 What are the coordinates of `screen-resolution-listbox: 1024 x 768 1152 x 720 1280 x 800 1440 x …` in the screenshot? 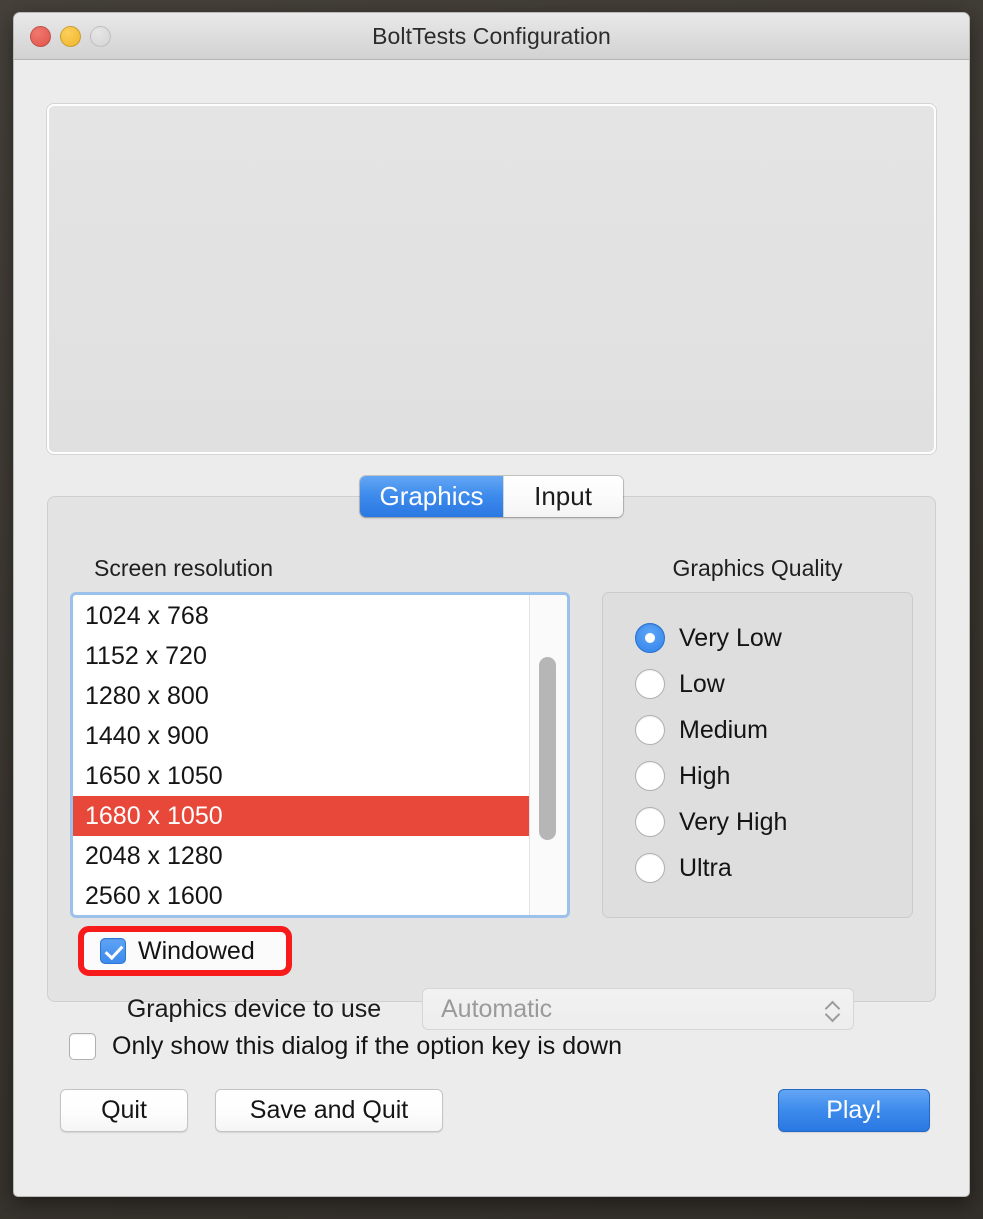 It's located at (320, 755).